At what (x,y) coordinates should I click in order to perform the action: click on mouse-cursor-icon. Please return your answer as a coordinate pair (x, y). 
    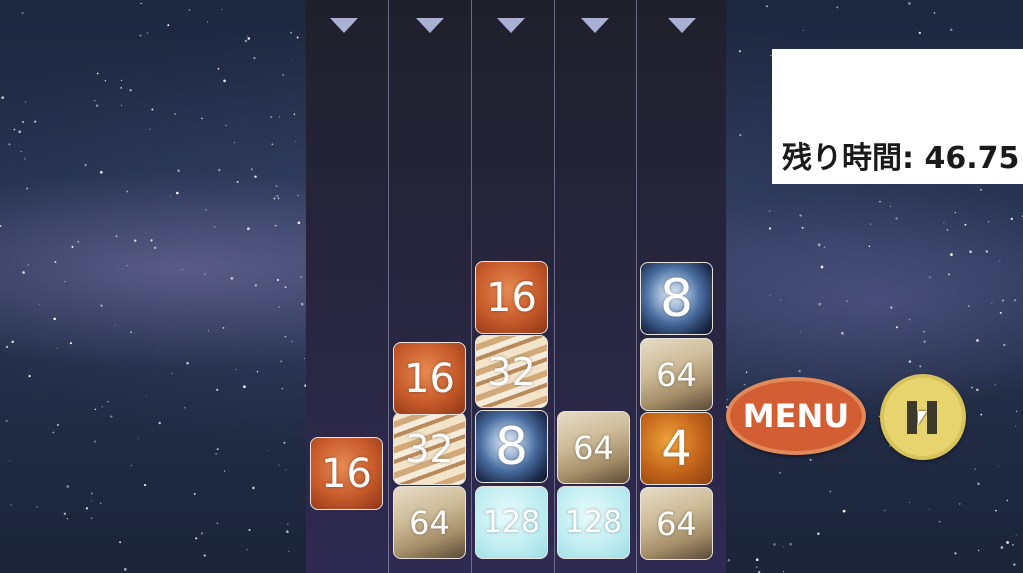
    Looking at the image, I should click on (922, 418).